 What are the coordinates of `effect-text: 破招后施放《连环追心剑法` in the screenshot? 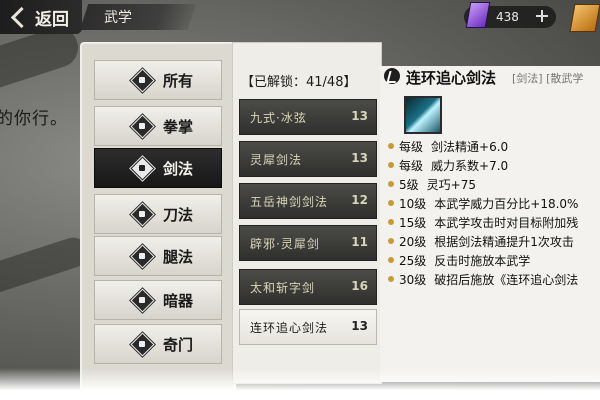 It's located at (506, 279).